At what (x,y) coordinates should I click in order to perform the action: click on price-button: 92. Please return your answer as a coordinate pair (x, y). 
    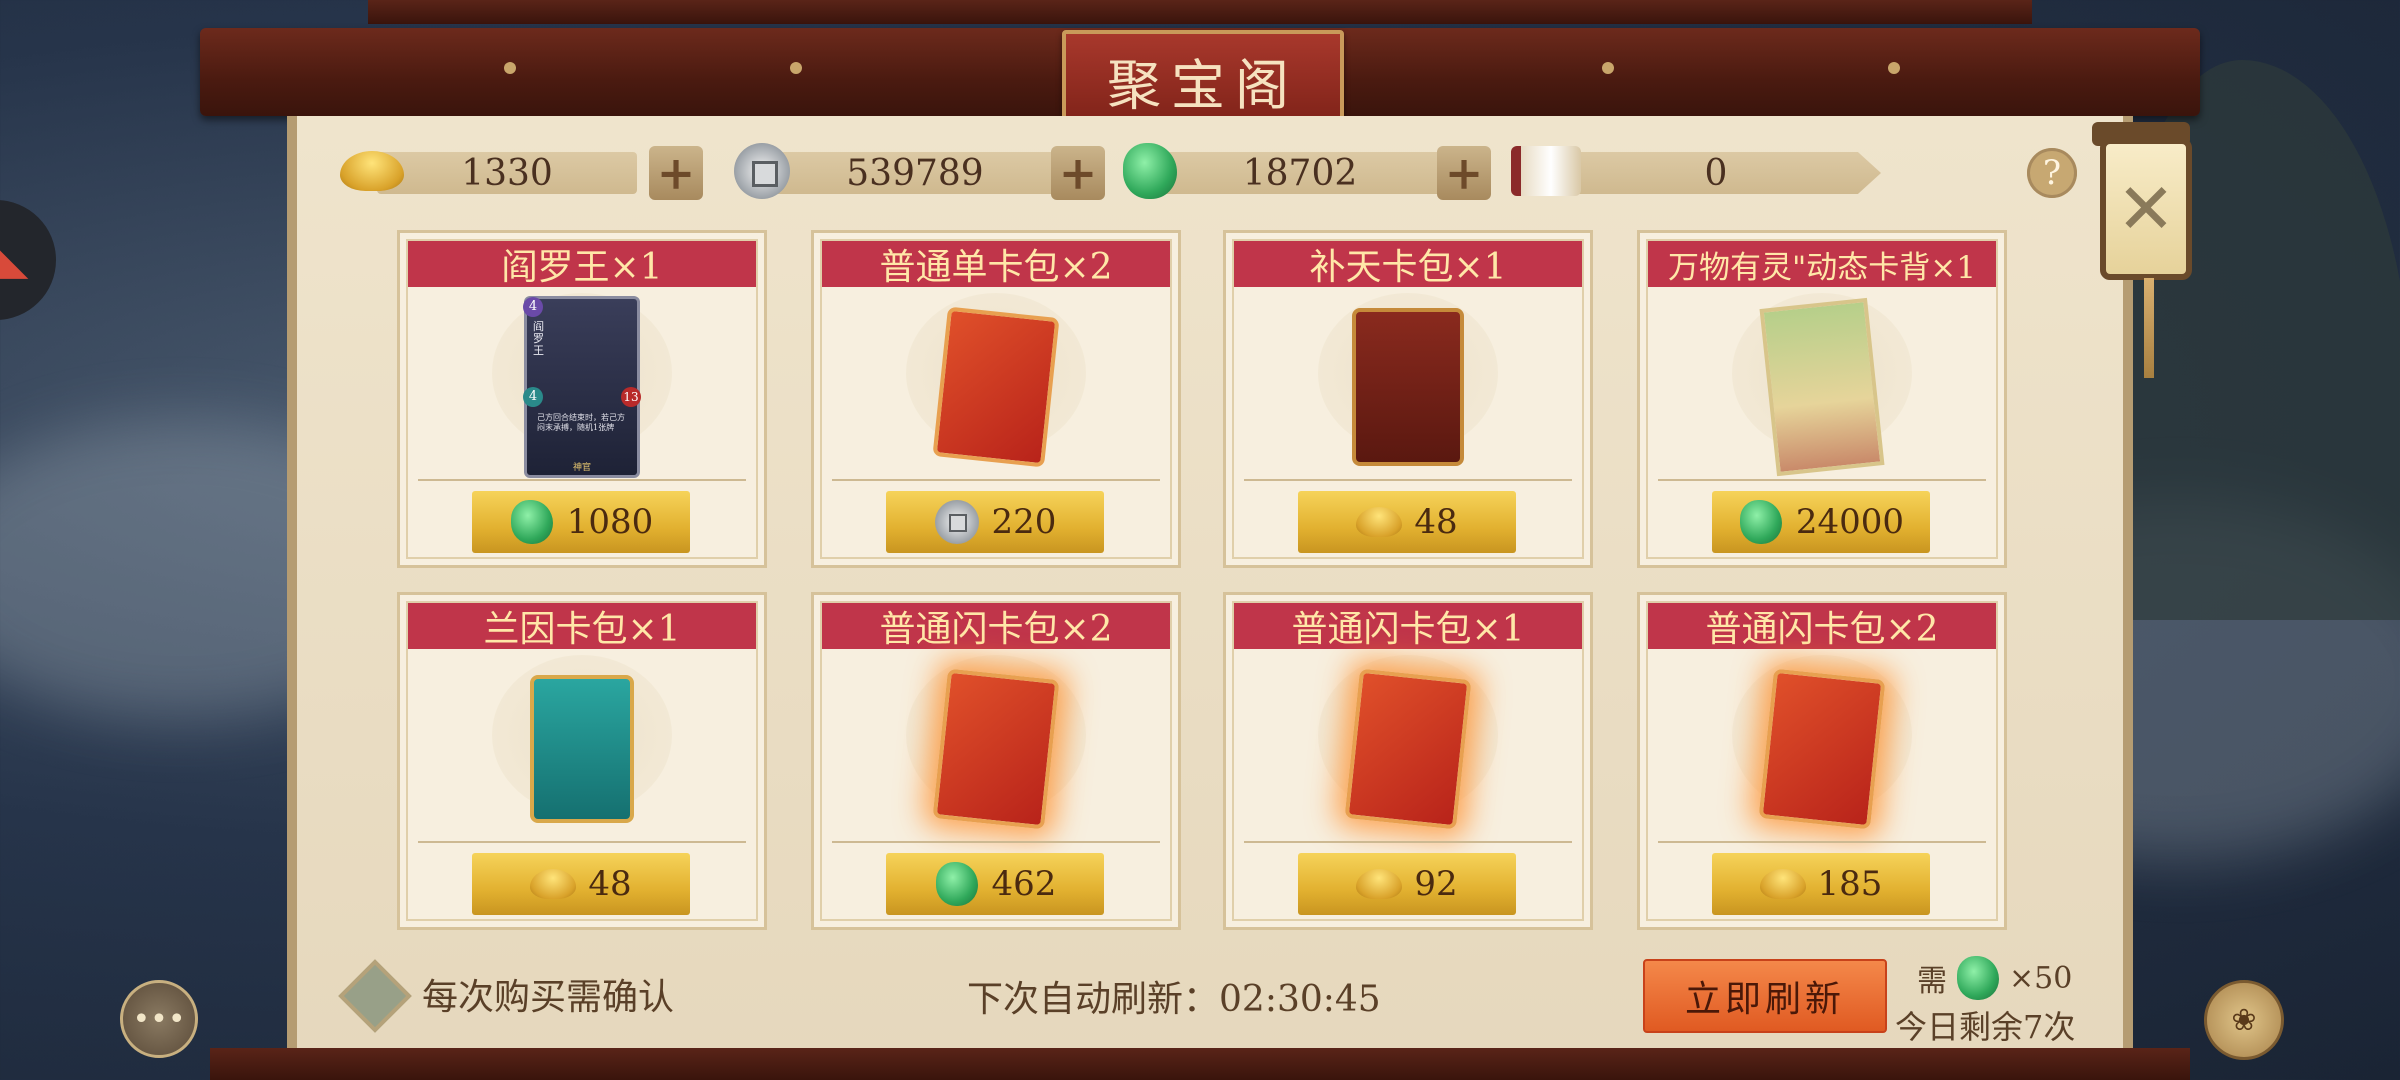
    Looking at the image, I should click on (1407, 884).